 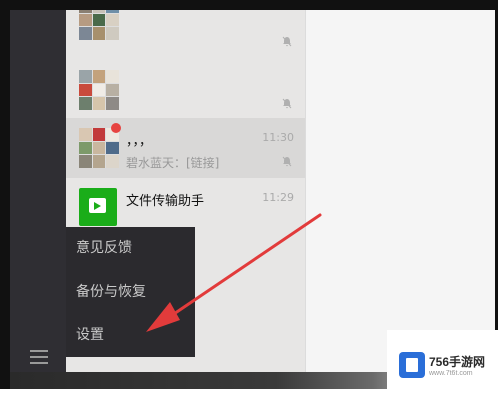 I want to click on menu-icon, so click(x=39, y=357).